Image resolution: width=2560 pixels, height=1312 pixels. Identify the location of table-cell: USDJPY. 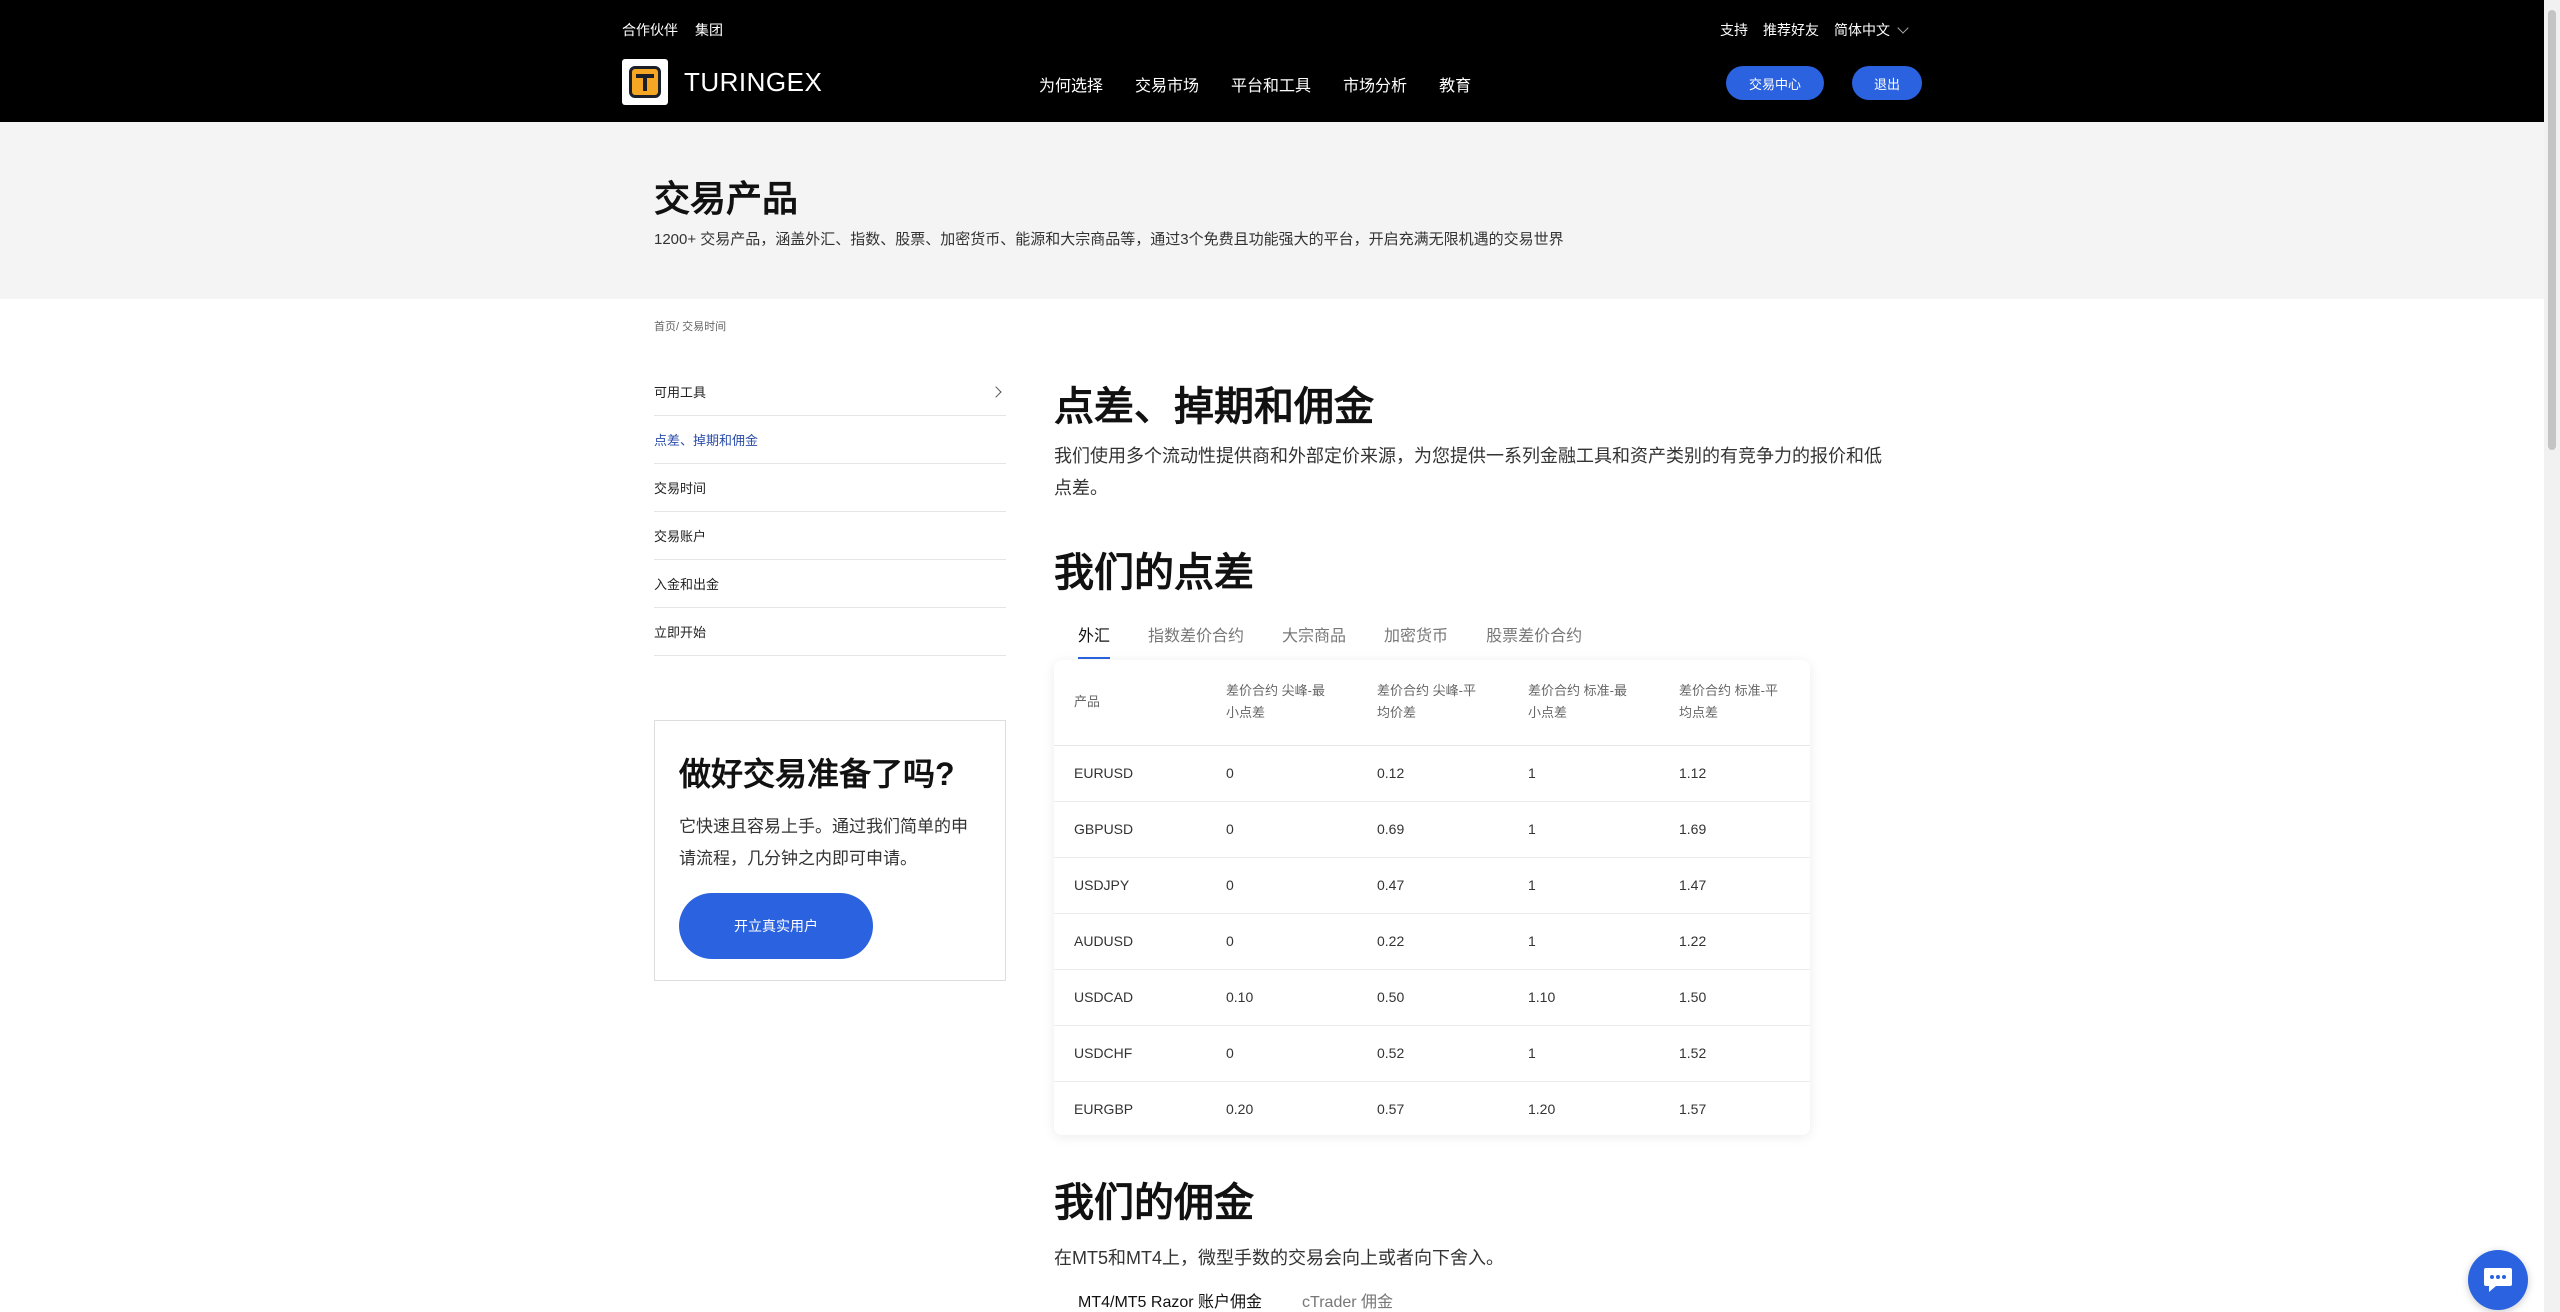
(1130, 885).